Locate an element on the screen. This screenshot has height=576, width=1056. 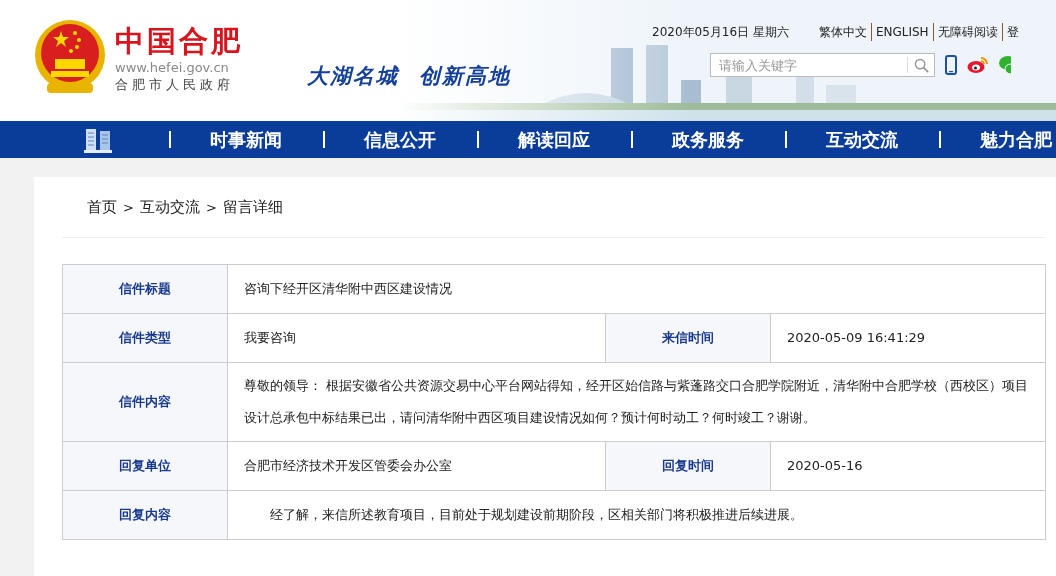
phone-icon is located at coordinates (951, 65).